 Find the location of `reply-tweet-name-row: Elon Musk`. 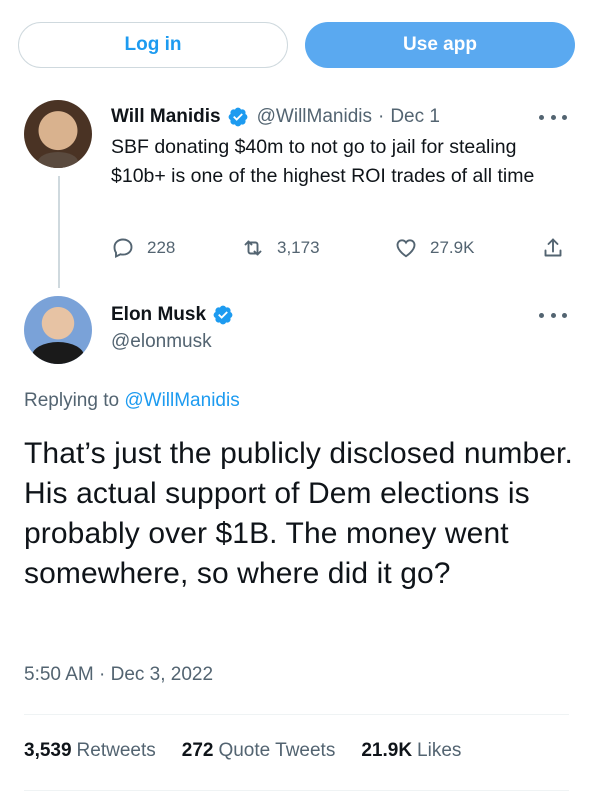

reply-tweet-name-row: Elon Musk is located at coordinates (172, 315).